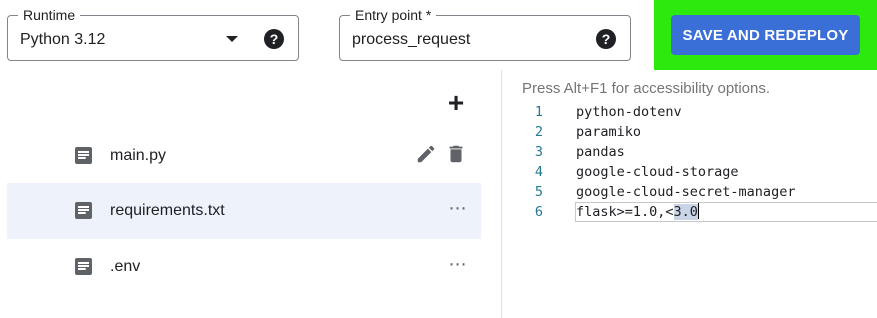 The height and width of the screenshot is (318, 877). Describe the element at coordinates (690, 152) in the screenshot. I see `code-line: 3 pandas` at that location.